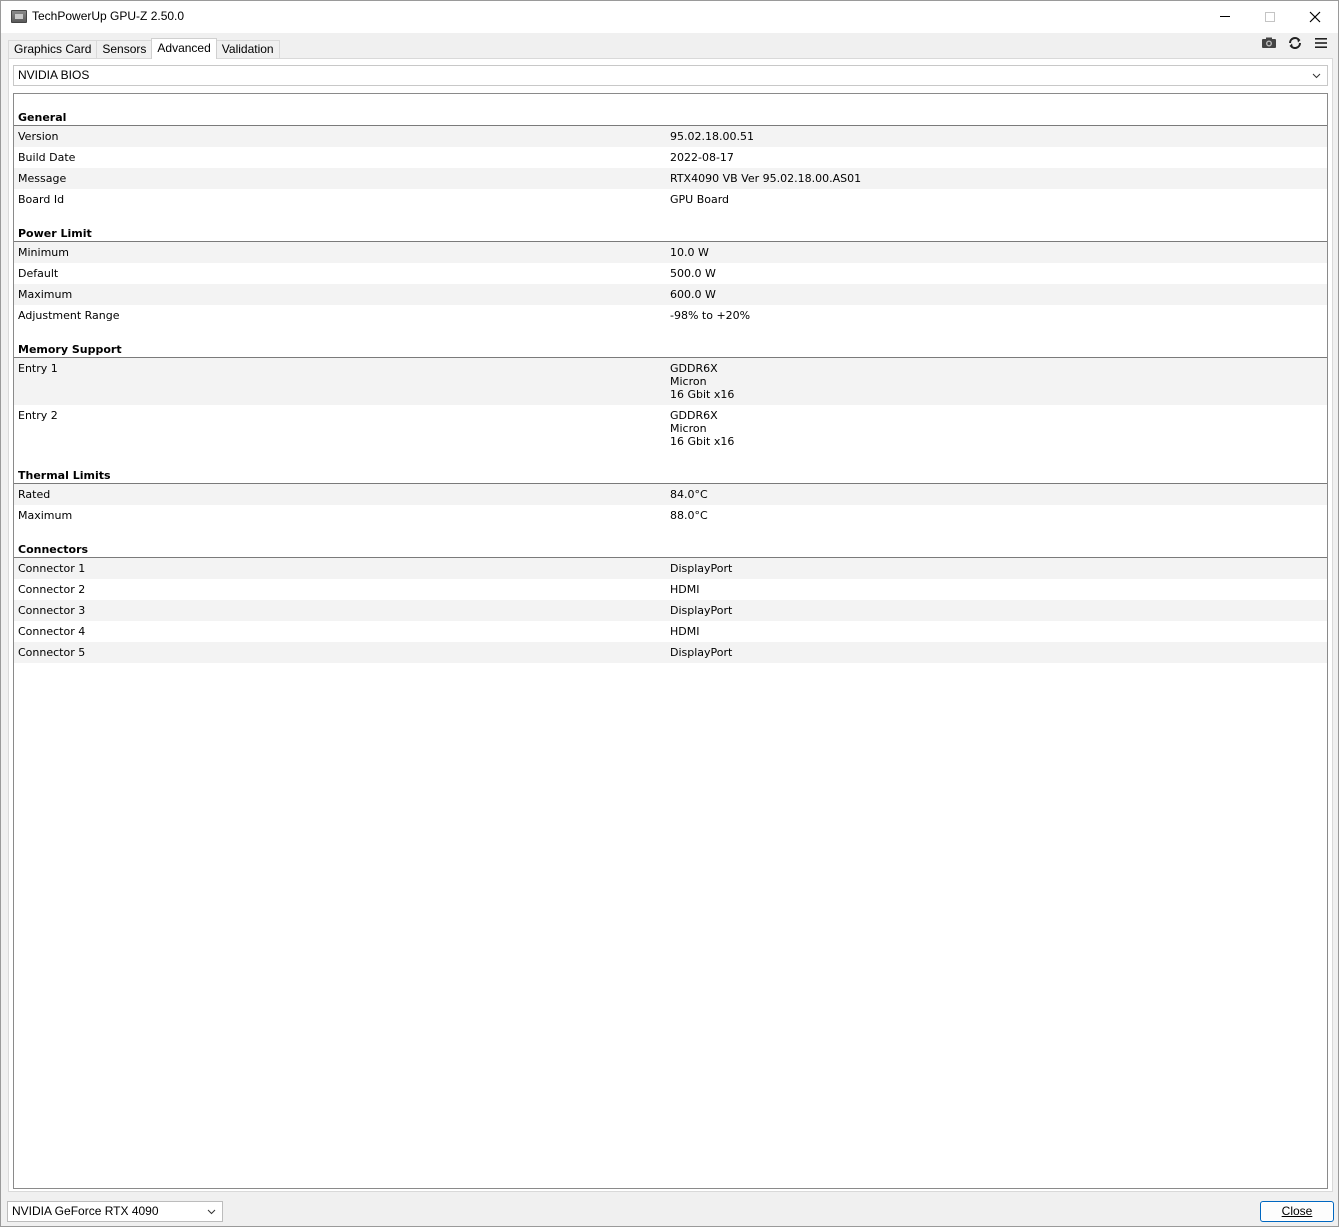 The image size is (1339, 1227). I want to click on table-row: Adjustment Range -98% to +20%, so click(670, 315).